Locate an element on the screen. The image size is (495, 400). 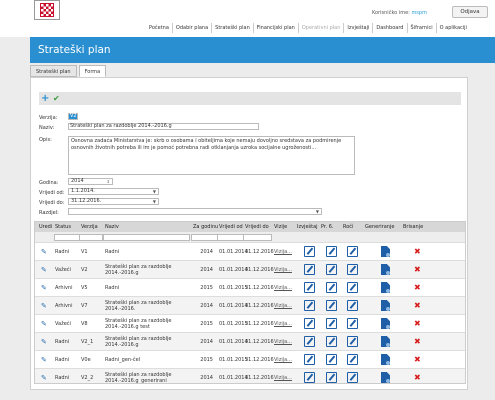
column-header: Ročí is located at coordinates (348, 227).